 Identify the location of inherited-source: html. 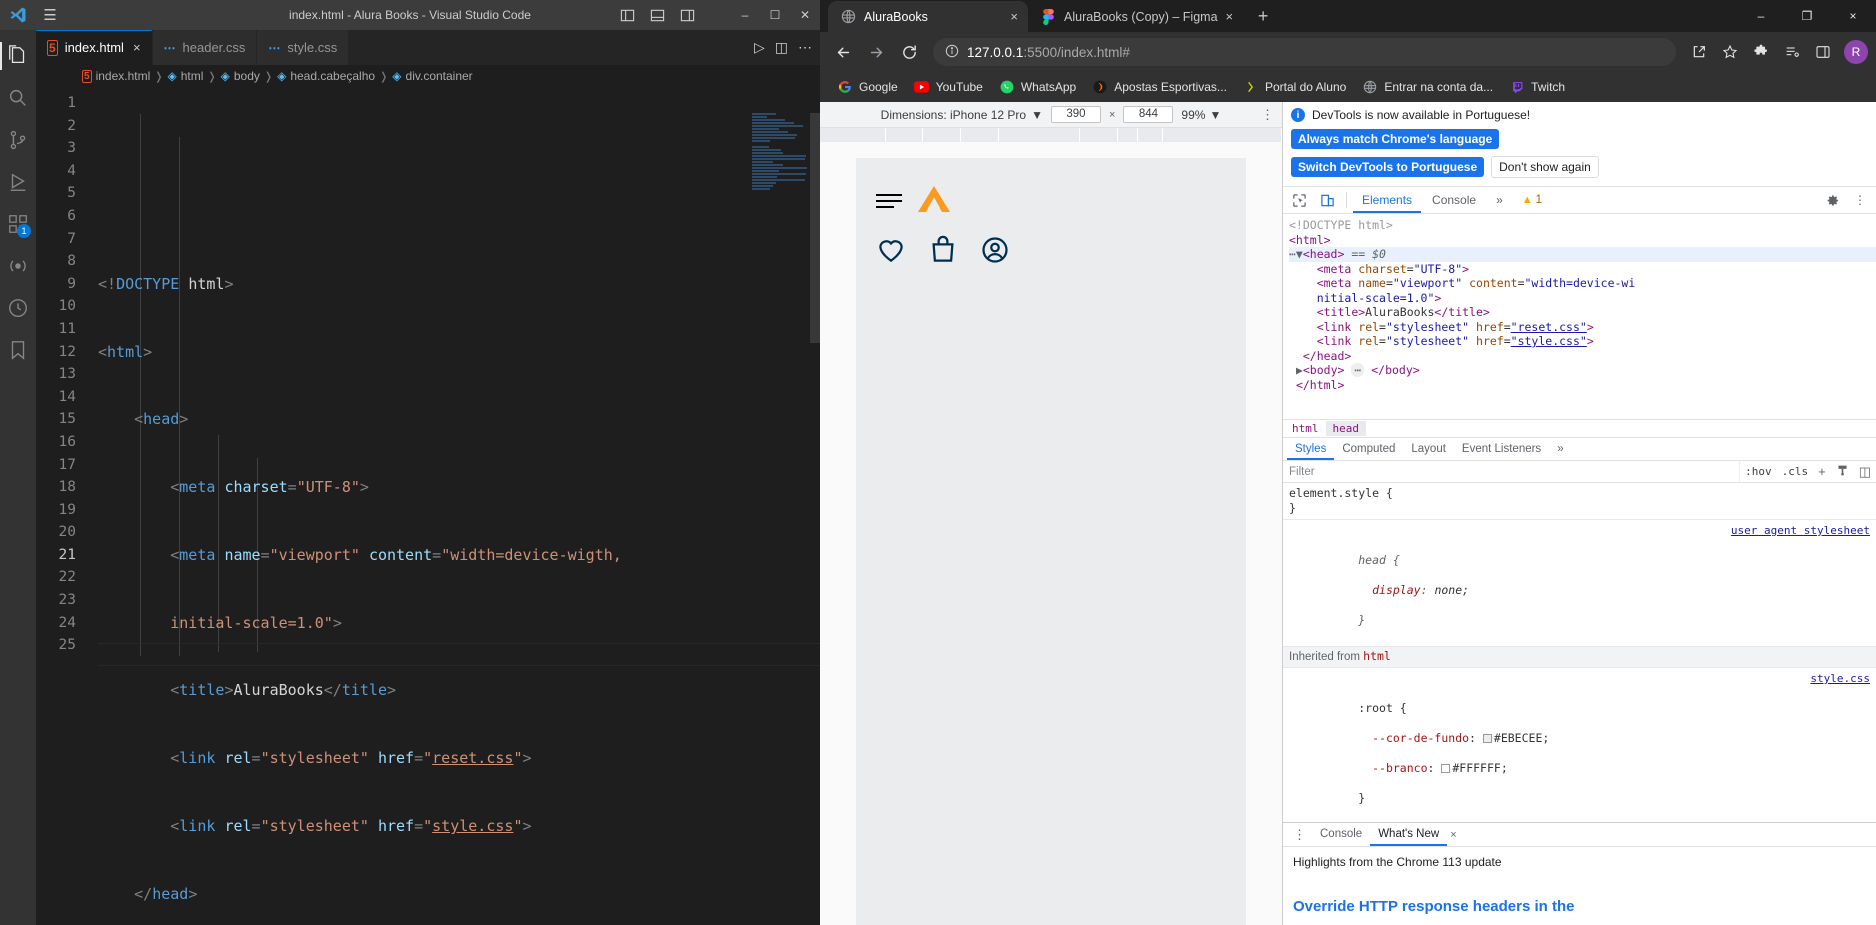
(1377, 656).